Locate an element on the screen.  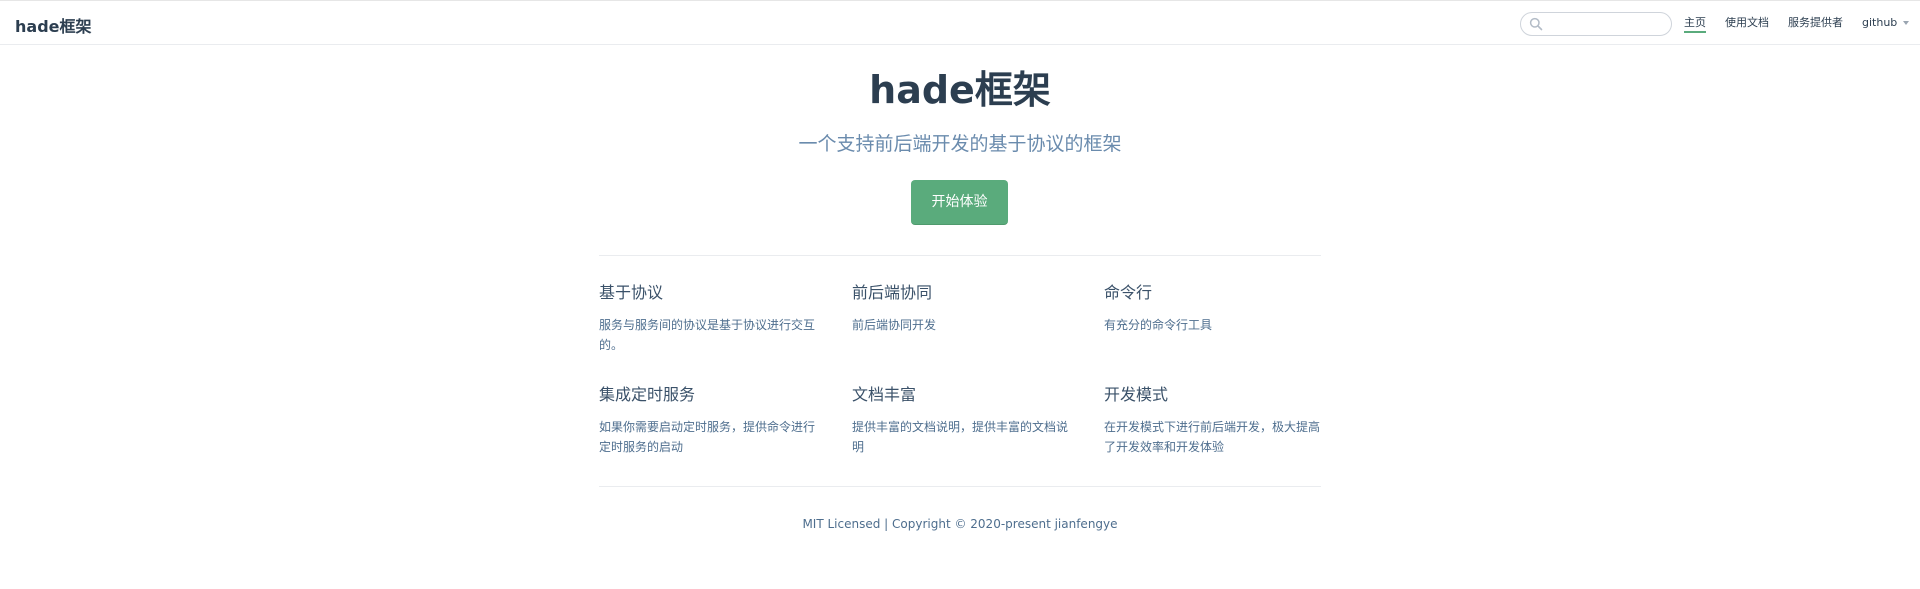
search-box is located at coordinates (1596, 24).